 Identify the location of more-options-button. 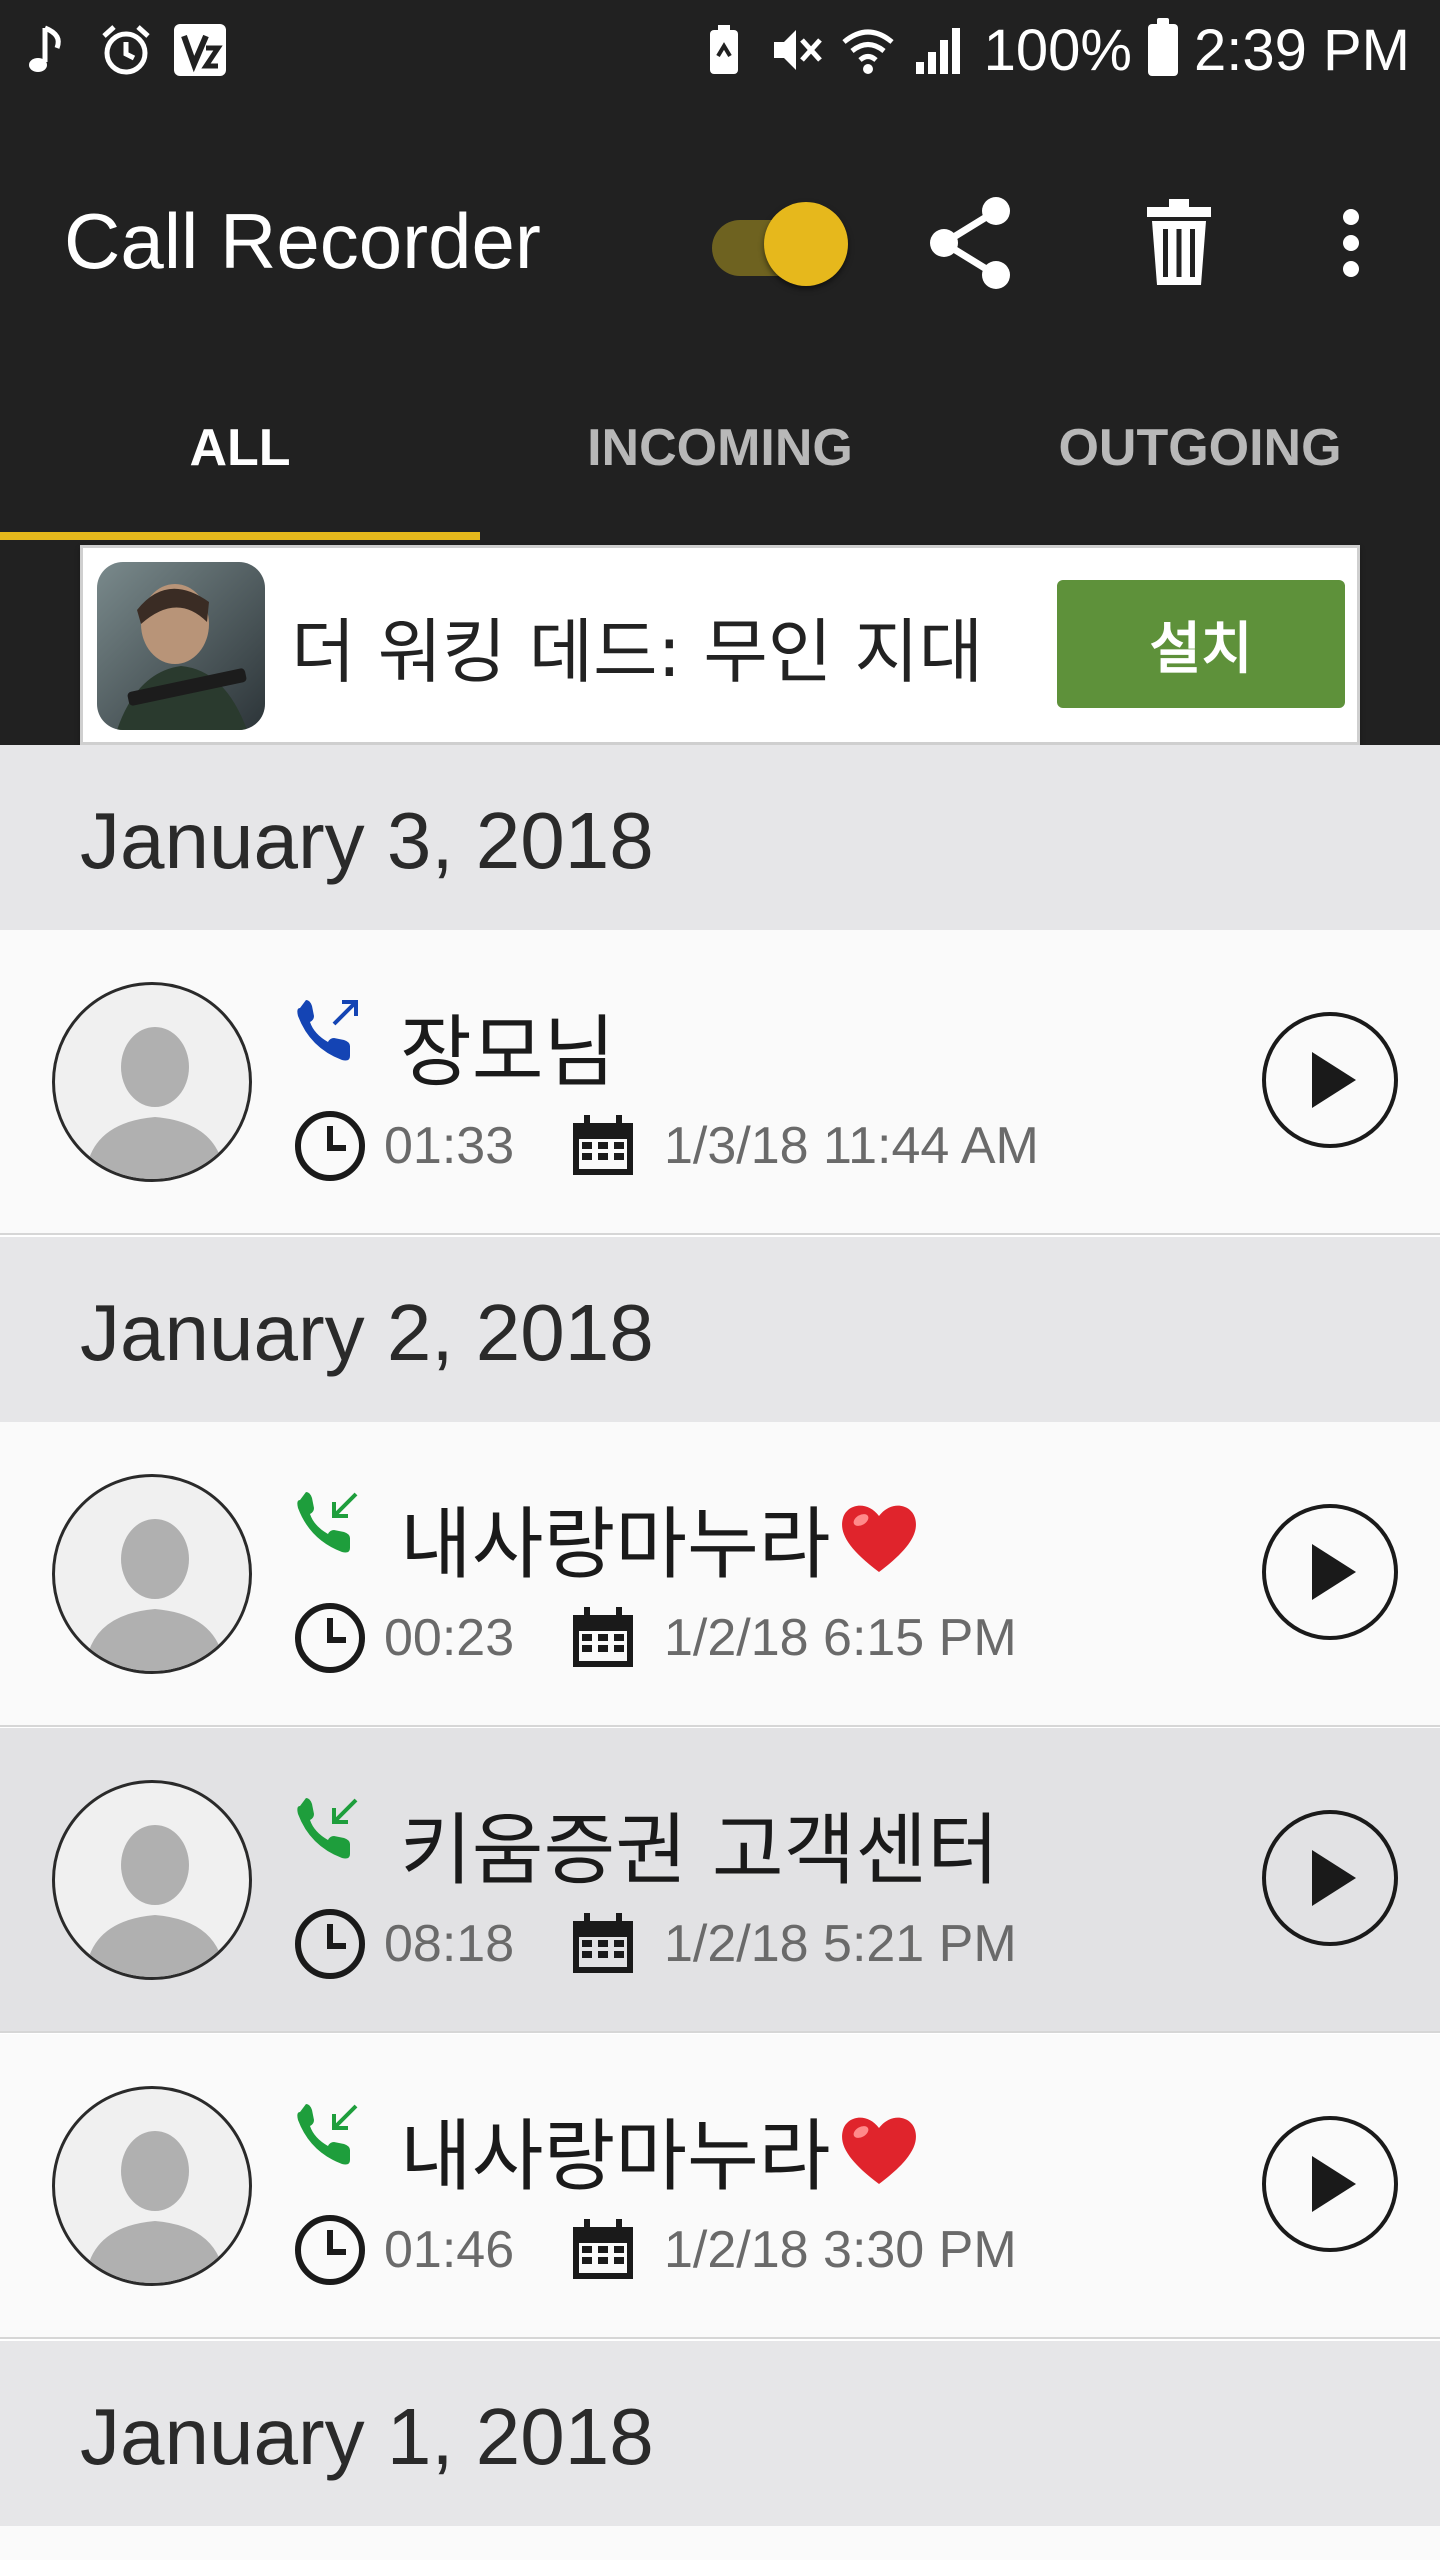
(1351, 243).